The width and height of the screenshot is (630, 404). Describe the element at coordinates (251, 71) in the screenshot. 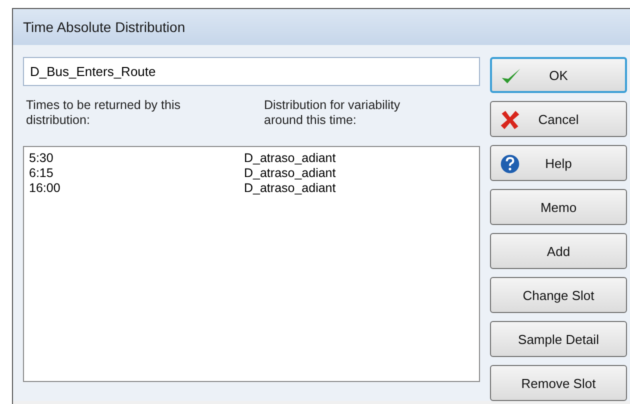

I see `name-field: D_Bus_Enters_Route` at that location.